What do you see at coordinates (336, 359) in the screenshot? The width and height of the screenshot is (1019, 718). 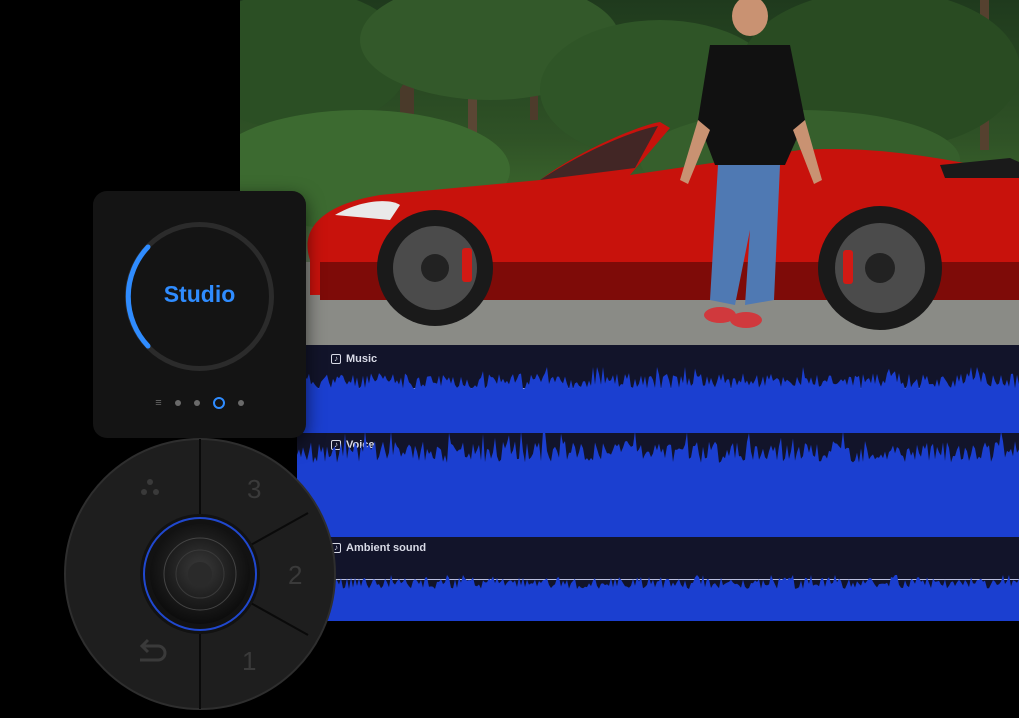 I see `music-note-icon: ♪` at bounding box center [336, 359].